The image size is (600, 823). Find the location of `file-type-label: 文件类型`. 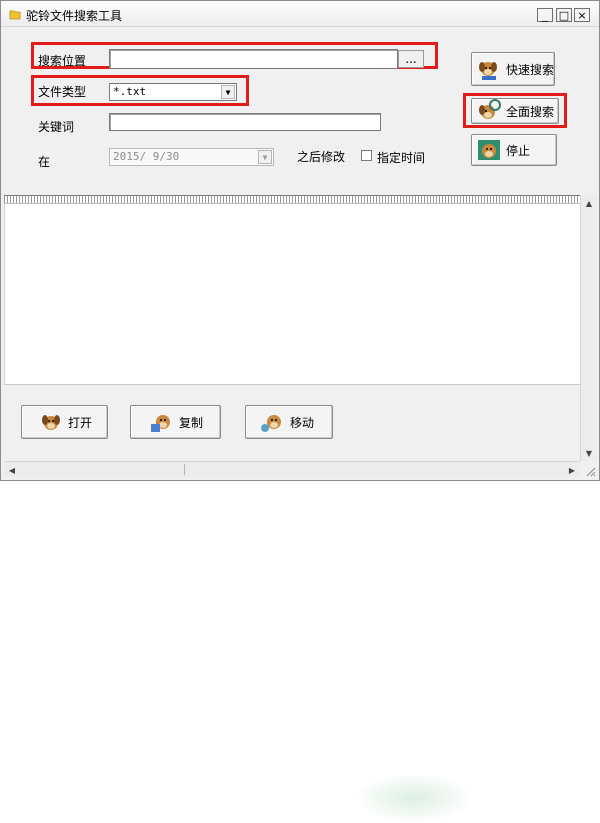

file-type-label: 文件类型 is located at coordinates (62, 92).